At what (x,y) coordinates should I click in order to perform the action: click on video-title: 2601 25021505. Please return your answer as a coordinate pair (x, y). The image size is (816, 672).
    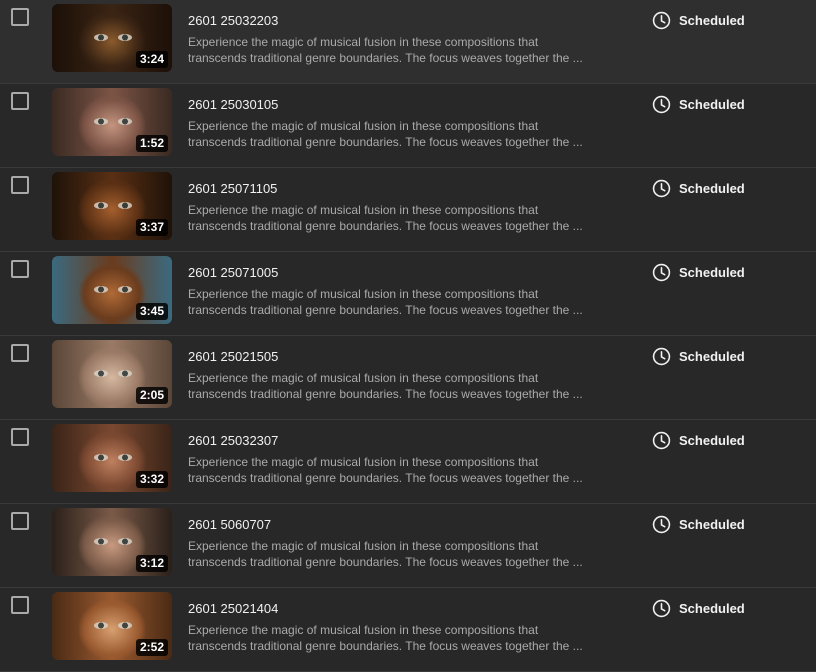
    Looking at the image, I should click on (233, 356).